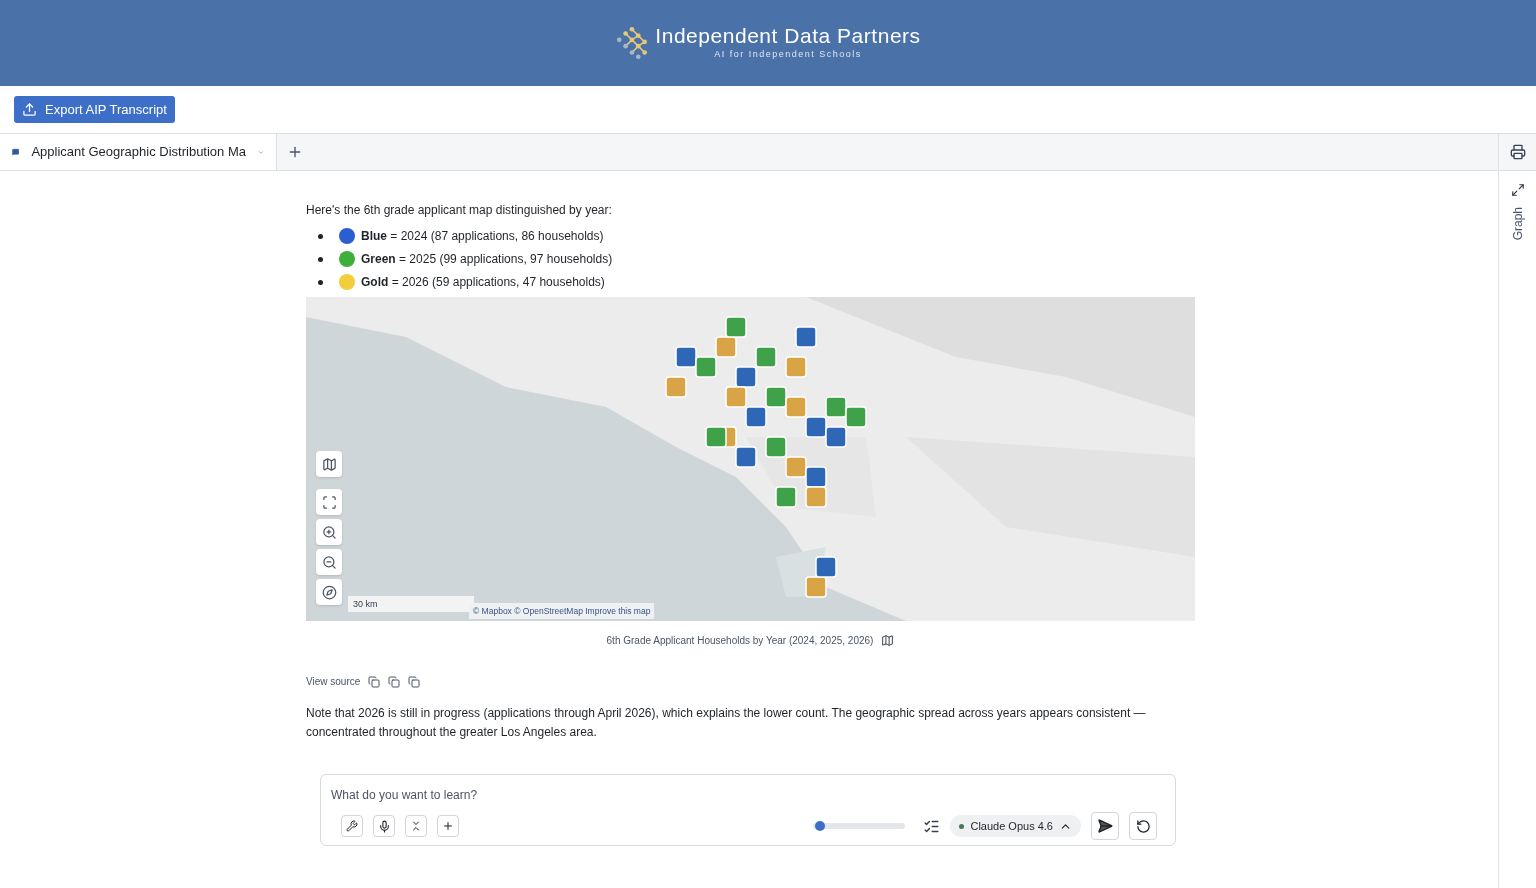 This screenshot has width=1536, height=888. Describe the element at coordinates (726, 723) in the screenshot. I see `note-text: Note that 2026 is still in progress (applications through April 2026), which explains the lower count. The geographic spread across years appears consistent — concentrated throughout the greater Los Angeles area.` at that location.